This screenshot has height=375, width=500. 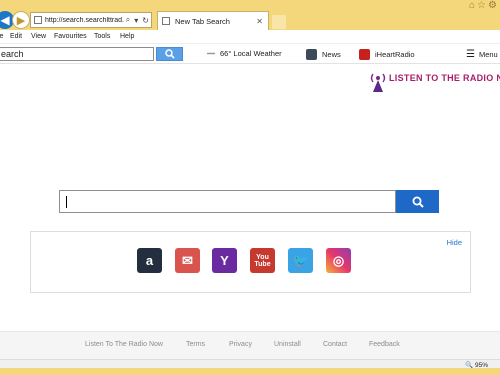 I want to click on new-tab-button, so click(x=279, y=22).